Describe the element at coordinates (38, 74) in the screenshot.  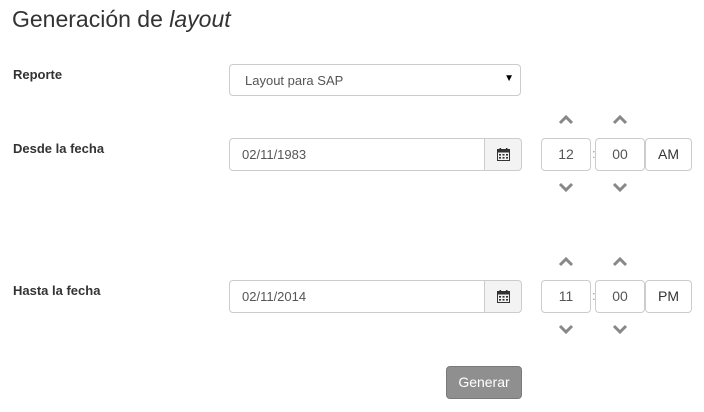
I see `report-label: Reporte` at that location.